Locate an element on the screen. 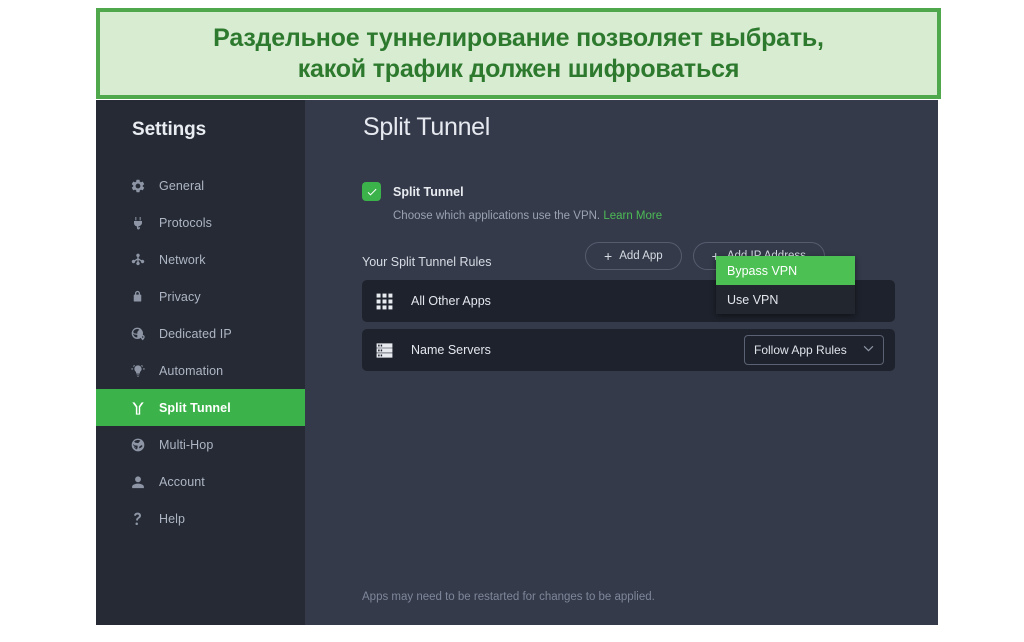 The image size is (1024, 642). lightbulb-icon is located at coordinates (137, 370).